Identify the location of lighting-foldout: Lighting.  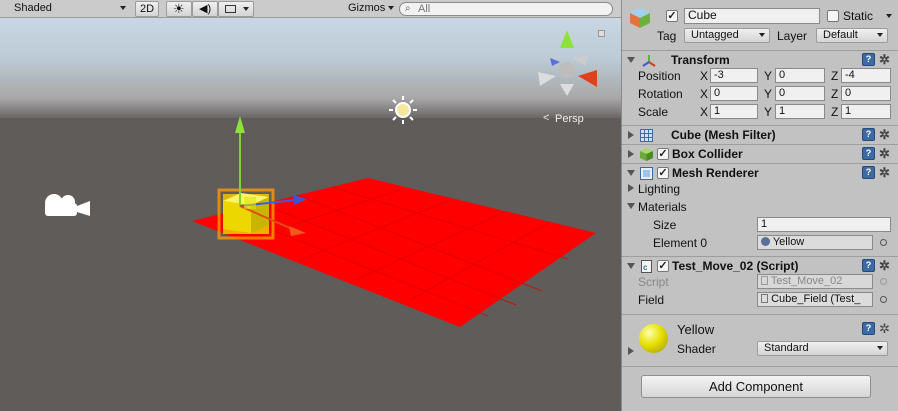
(760, 189).